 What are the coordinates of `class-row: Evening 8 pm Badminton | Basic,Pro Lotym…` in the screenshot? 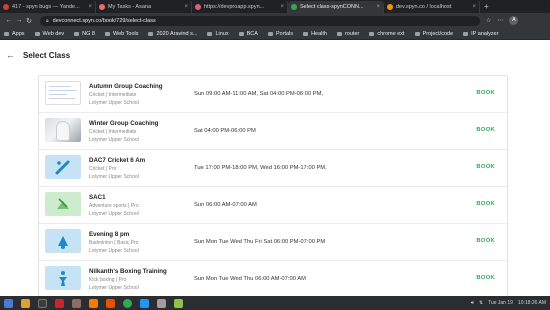 It's located at (274, 242).